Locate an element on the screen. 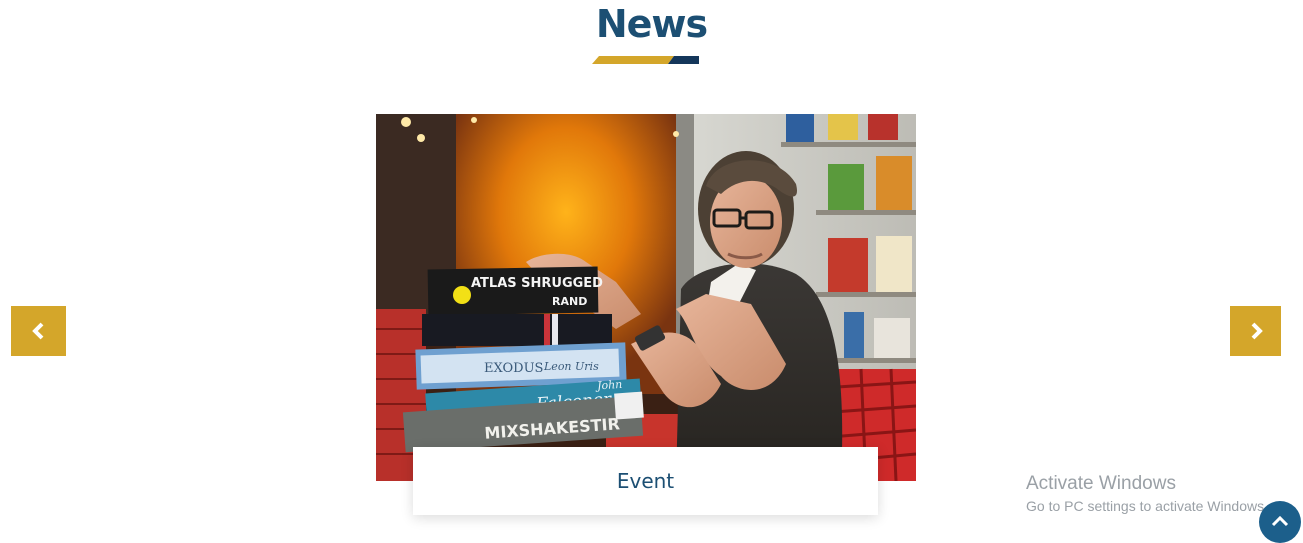 The image size is (1303, 543). activate-windows-subtitle: Go to PC settings to activate Windows. is located at coordinates (1147, 505).